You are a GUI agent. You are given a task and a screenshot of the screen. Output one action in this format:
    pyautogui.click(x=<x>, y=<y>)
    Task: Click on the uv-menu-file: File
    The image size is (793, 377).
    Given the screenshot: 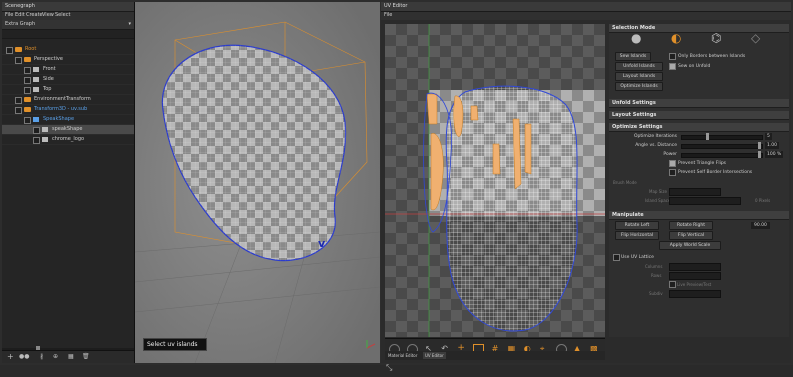 What is the action you would take?
    pyautogui.click(x=388, y=15)
    